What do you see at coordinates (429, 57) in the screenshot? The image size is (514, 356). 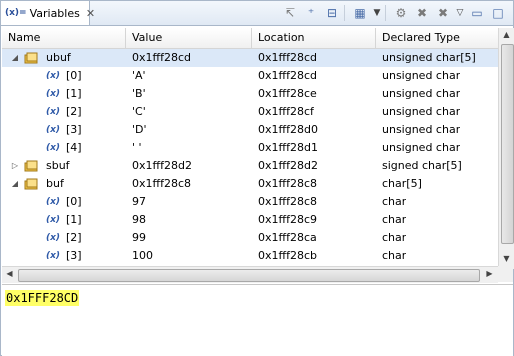 I see `variable-type: unsigned char[5]` at bounding box center [429, 57].